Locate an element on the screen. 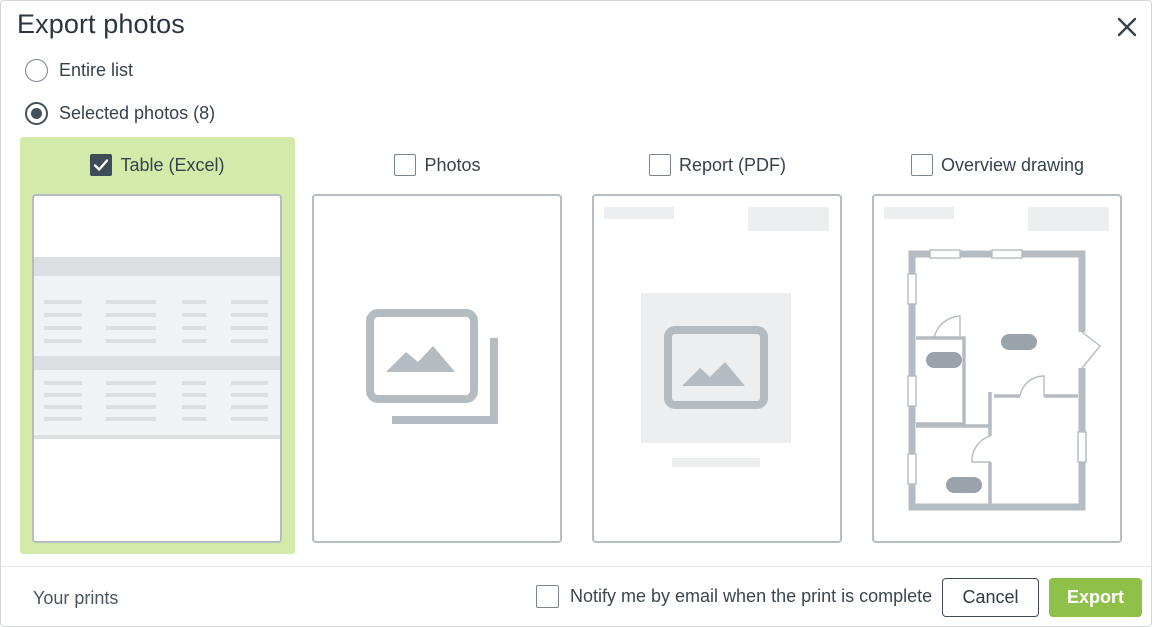 This screenshot has height=627, width=1152. cancel-button: Cancel is located at coordinates (990, 597).